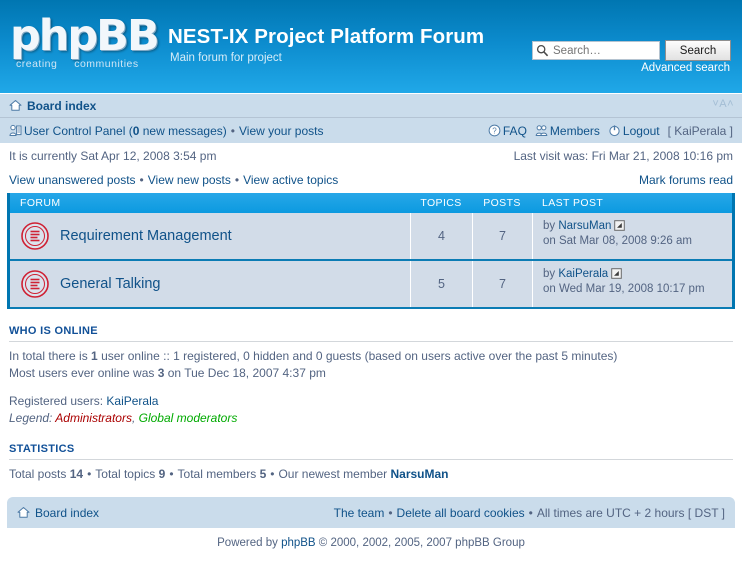 The image size is (742, 583). I want to click on forum-title-link: Requirement Management, so click(146, 236).